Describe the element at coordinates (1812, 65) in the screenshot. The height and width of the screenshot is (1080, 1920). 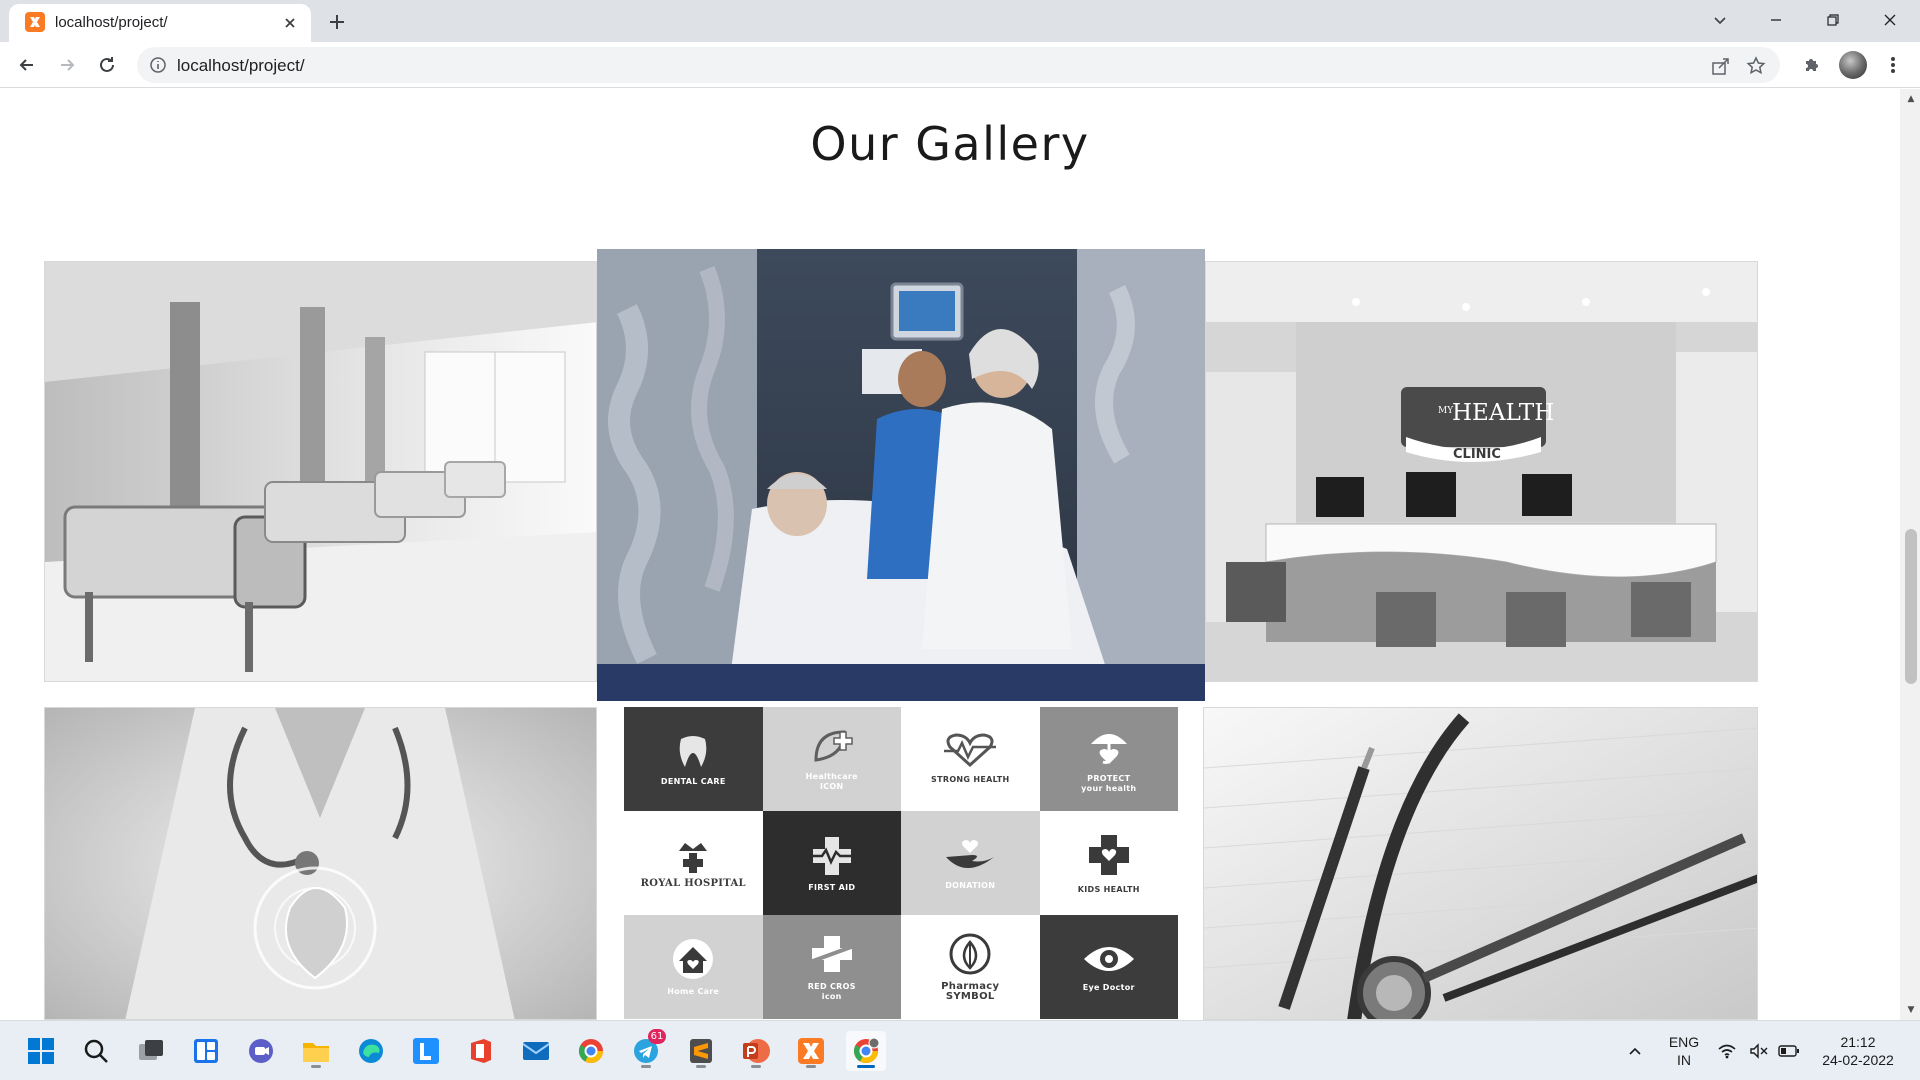
I see `extensions-puzzle-icon` at that location.